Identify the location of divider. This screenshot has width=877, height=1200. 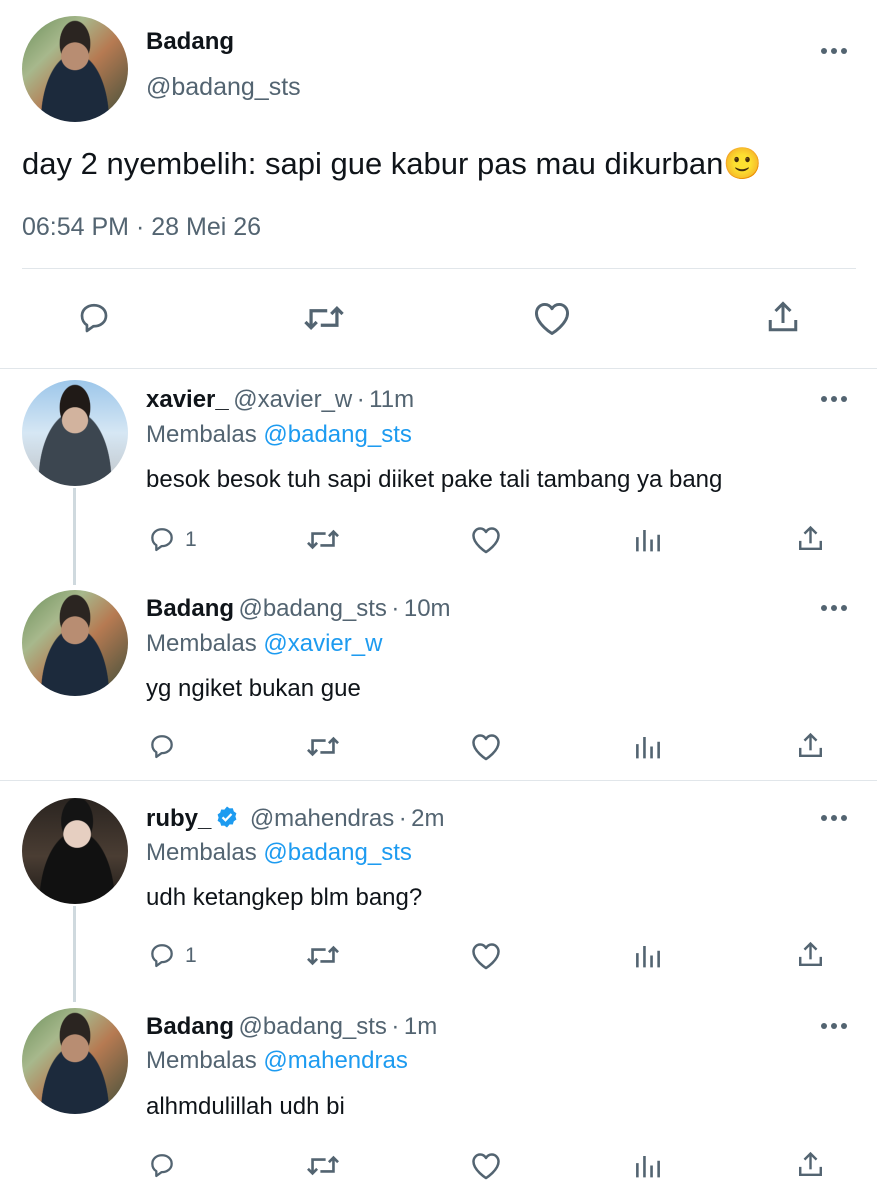
(439, 268).